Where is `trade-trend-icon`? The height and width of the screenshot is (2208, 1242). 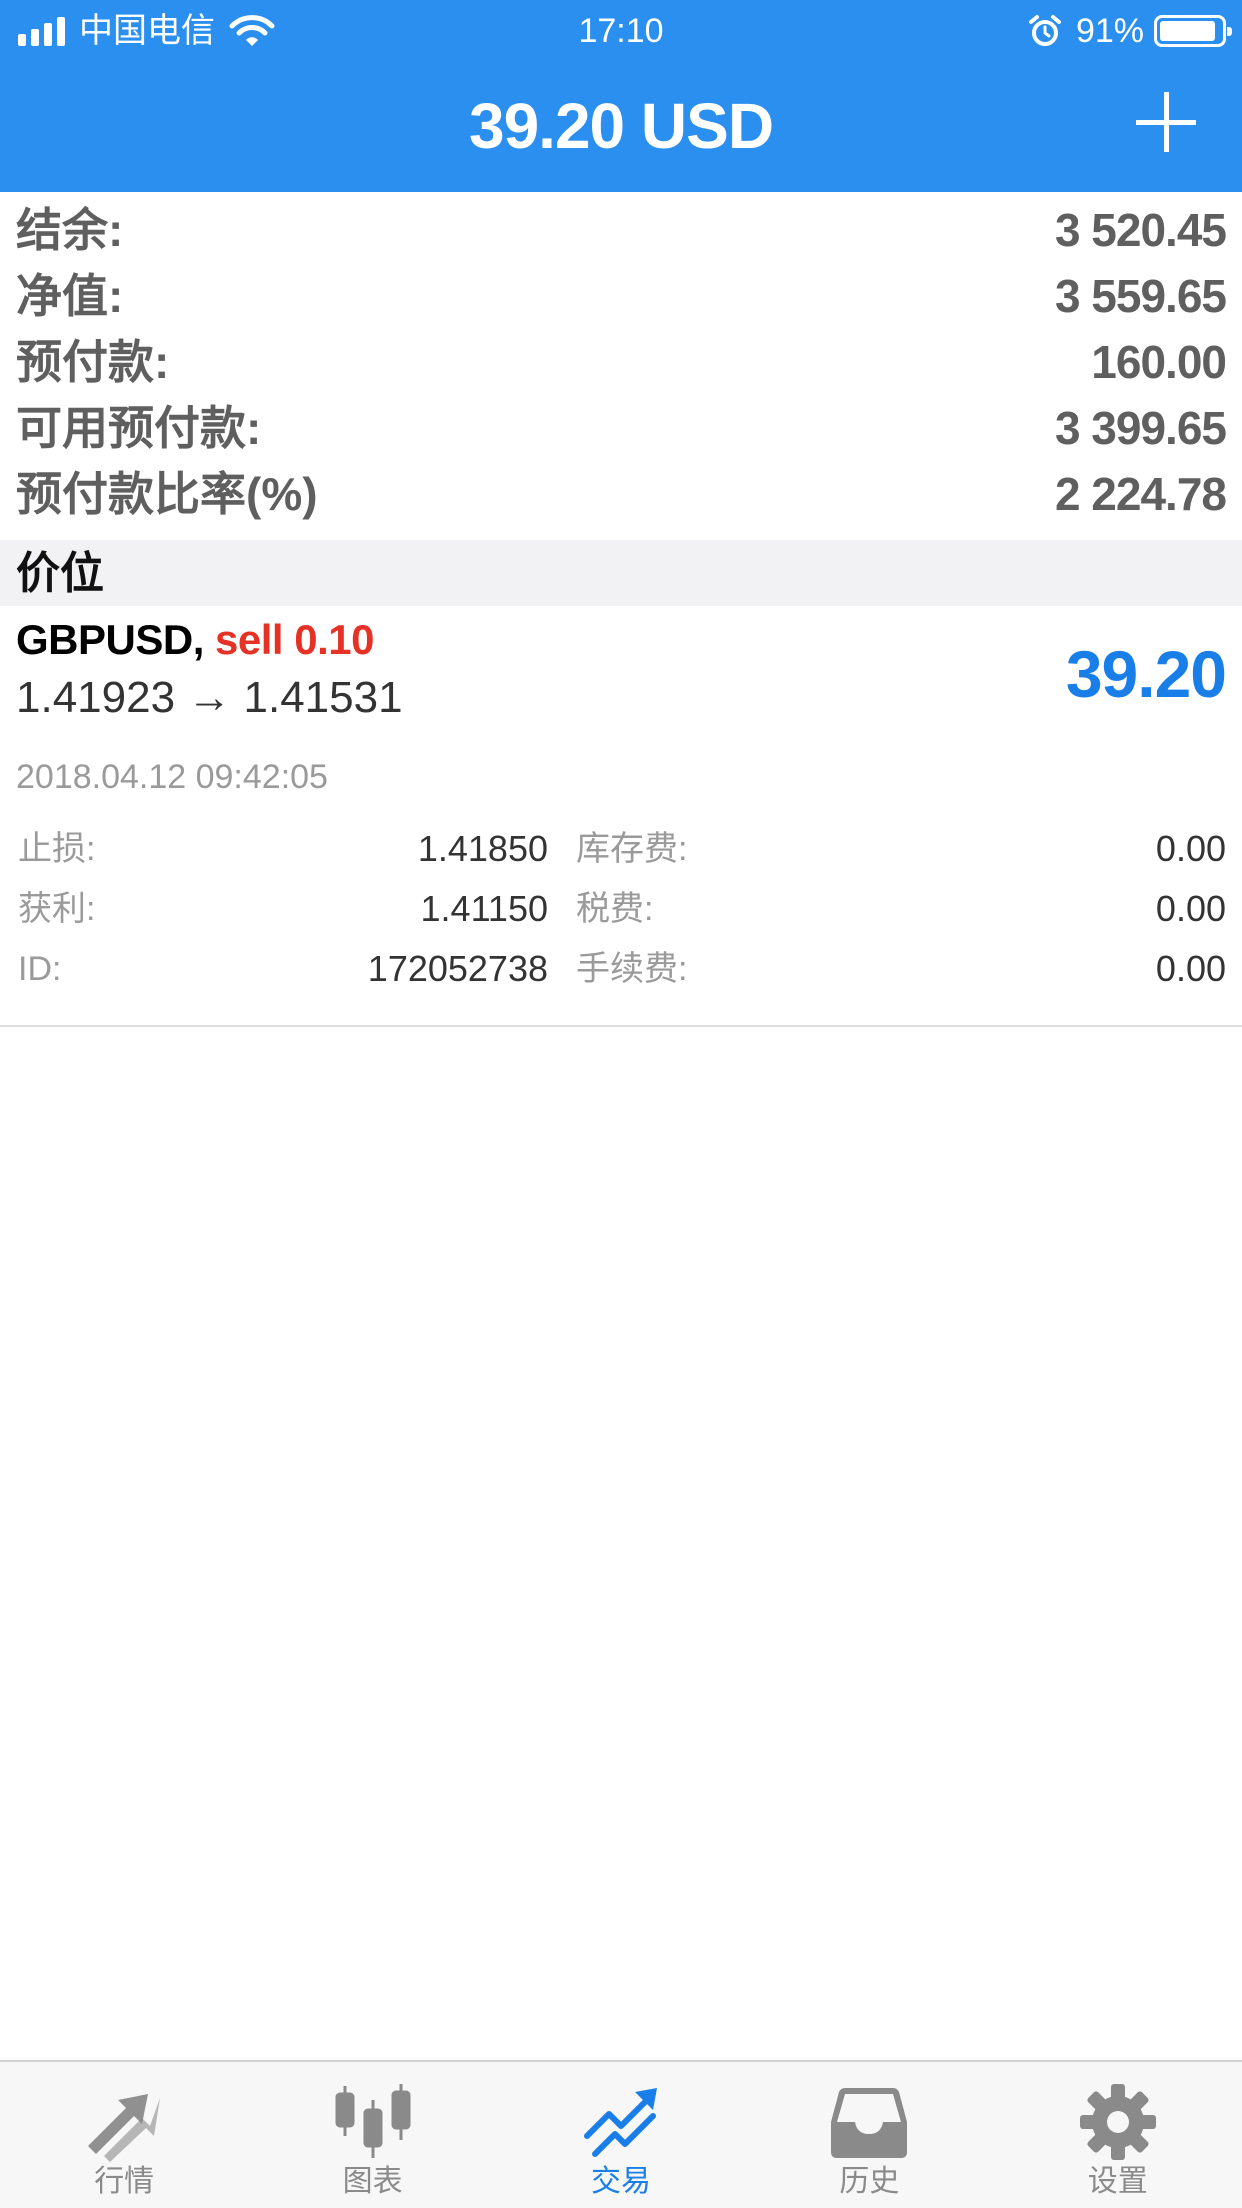 trade-trend-icon is located at coordinates (620, 2122).